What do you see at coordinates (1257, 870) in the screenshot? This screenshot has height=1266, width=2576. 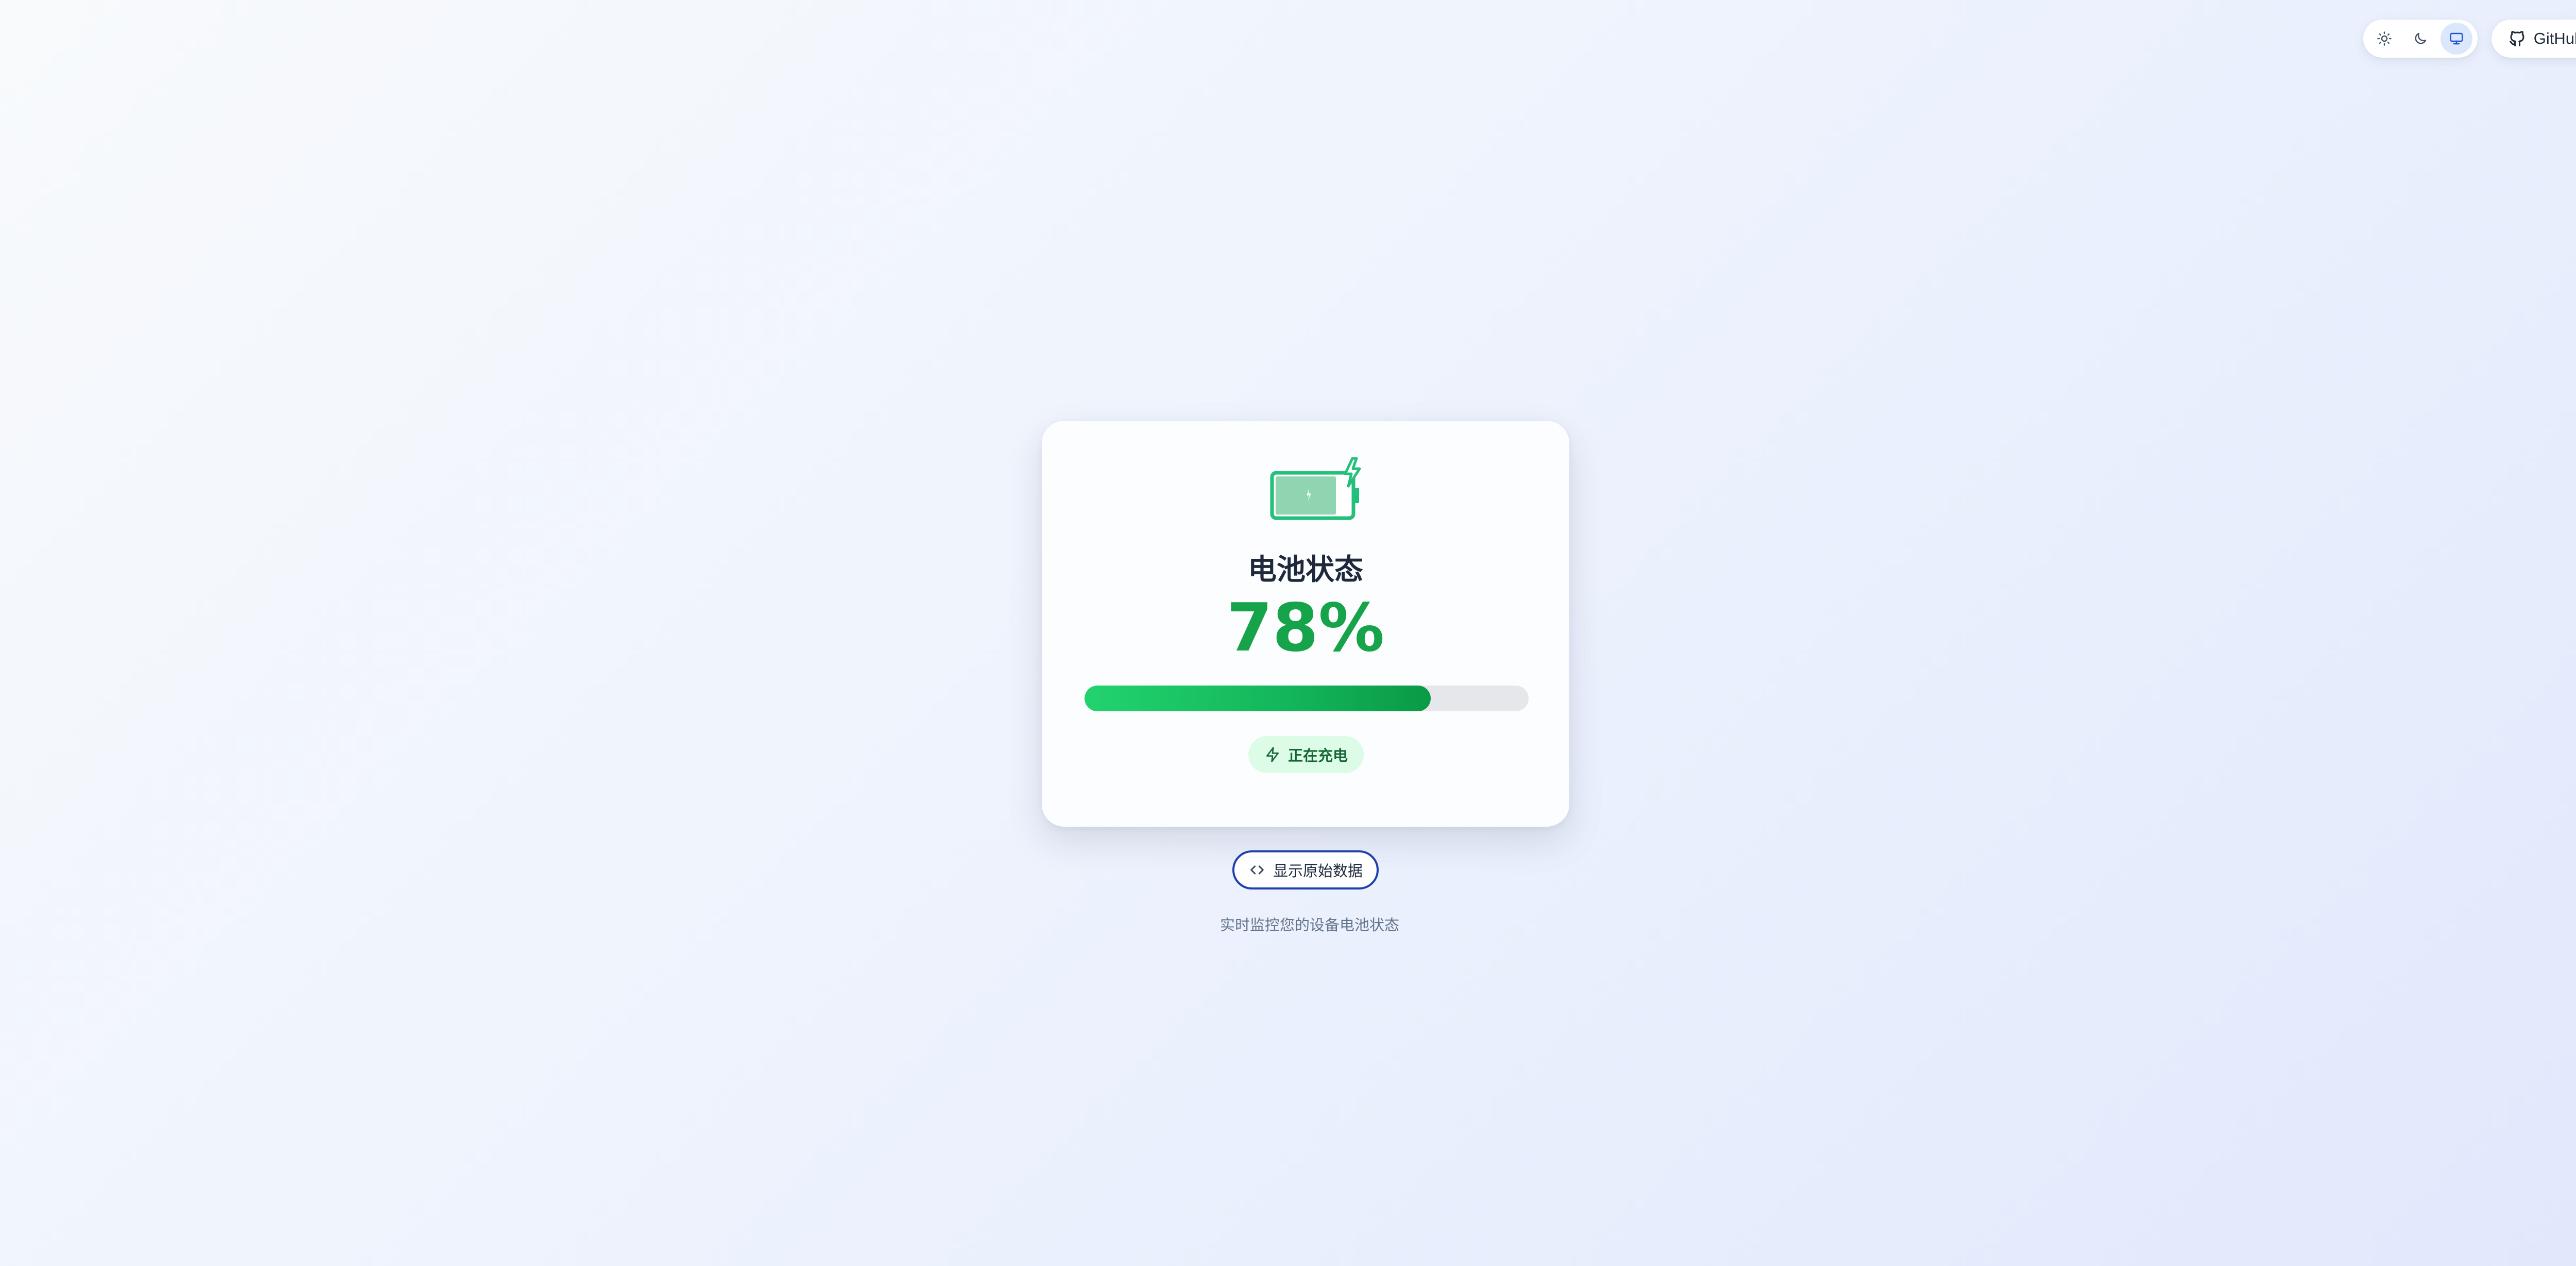 I see `code-icon` at bounding box center [1257, 870].